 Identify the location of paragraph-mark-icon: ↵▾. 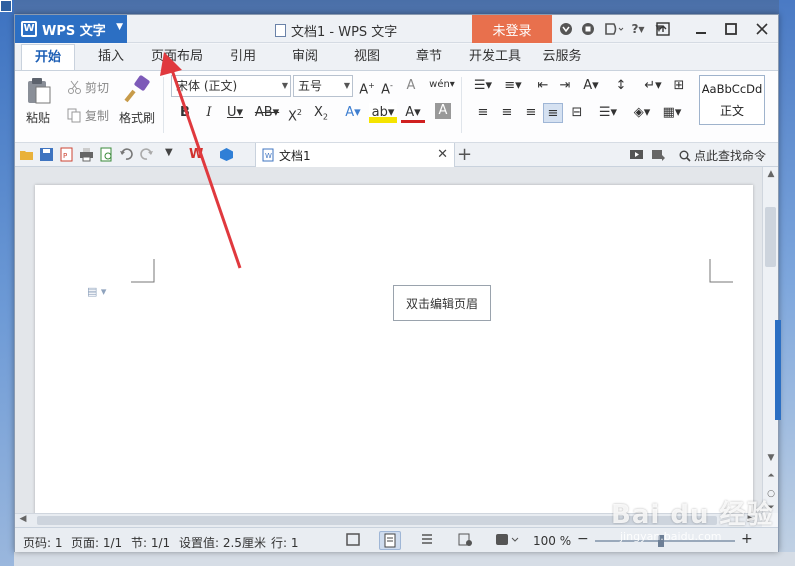
(653, 86).